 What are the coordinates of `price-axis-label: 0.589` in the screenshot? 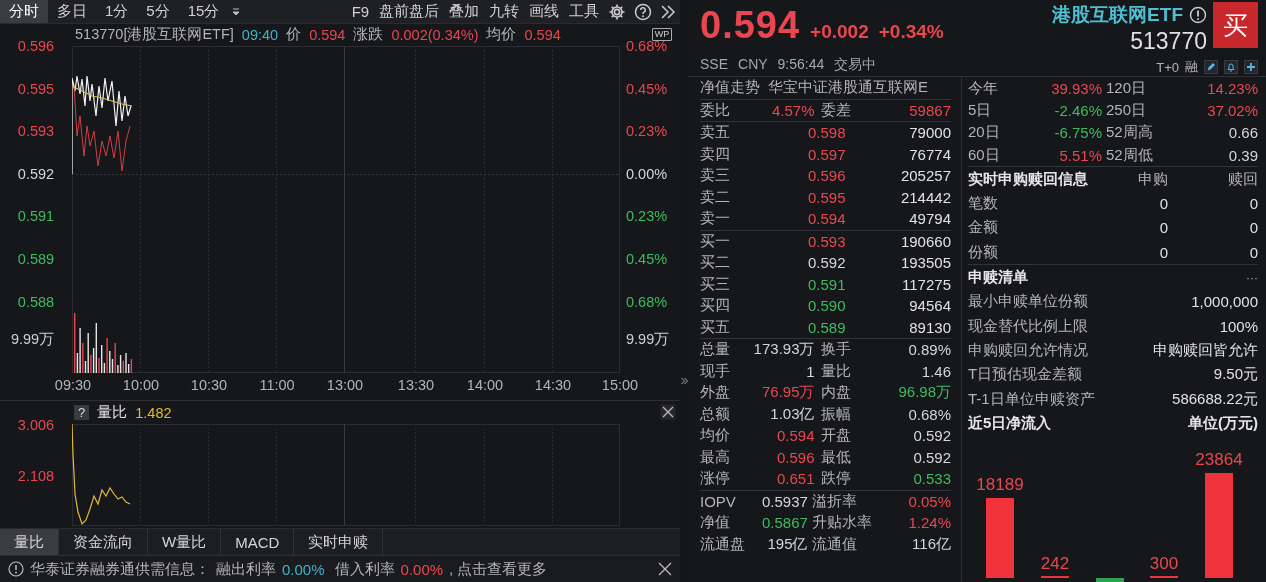 It's located at (36, 258).